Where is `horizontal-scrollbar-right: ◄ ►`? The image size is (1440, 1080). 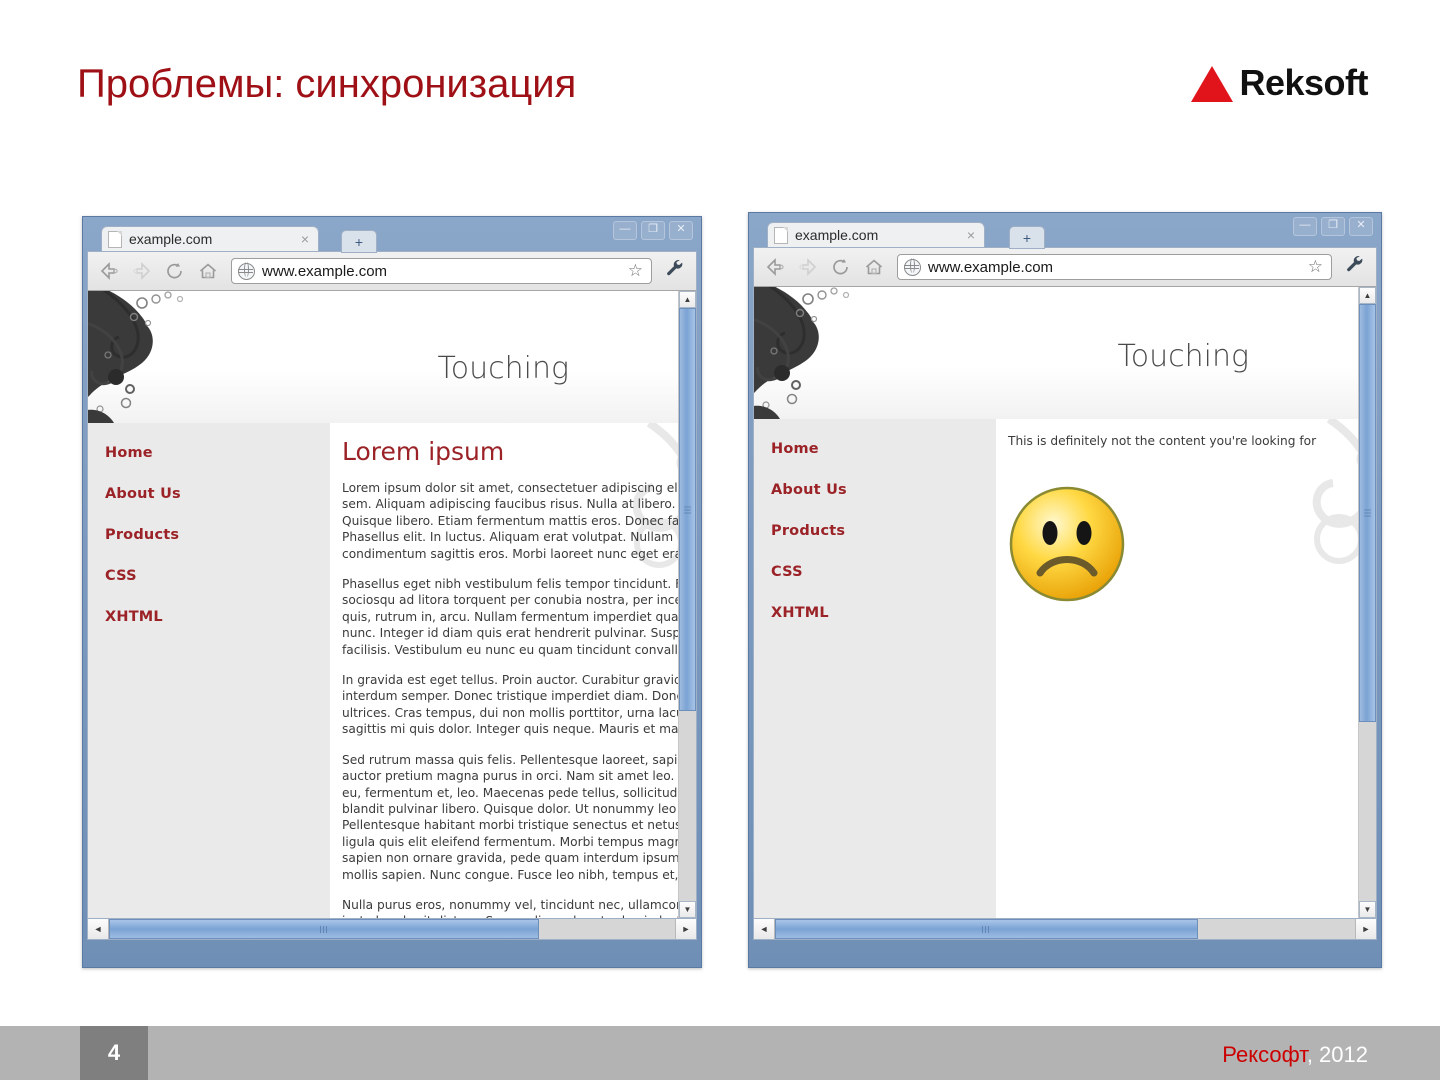 horizontal-scrollbar-right: ◄ ► is located at coordinates (1065, 929).